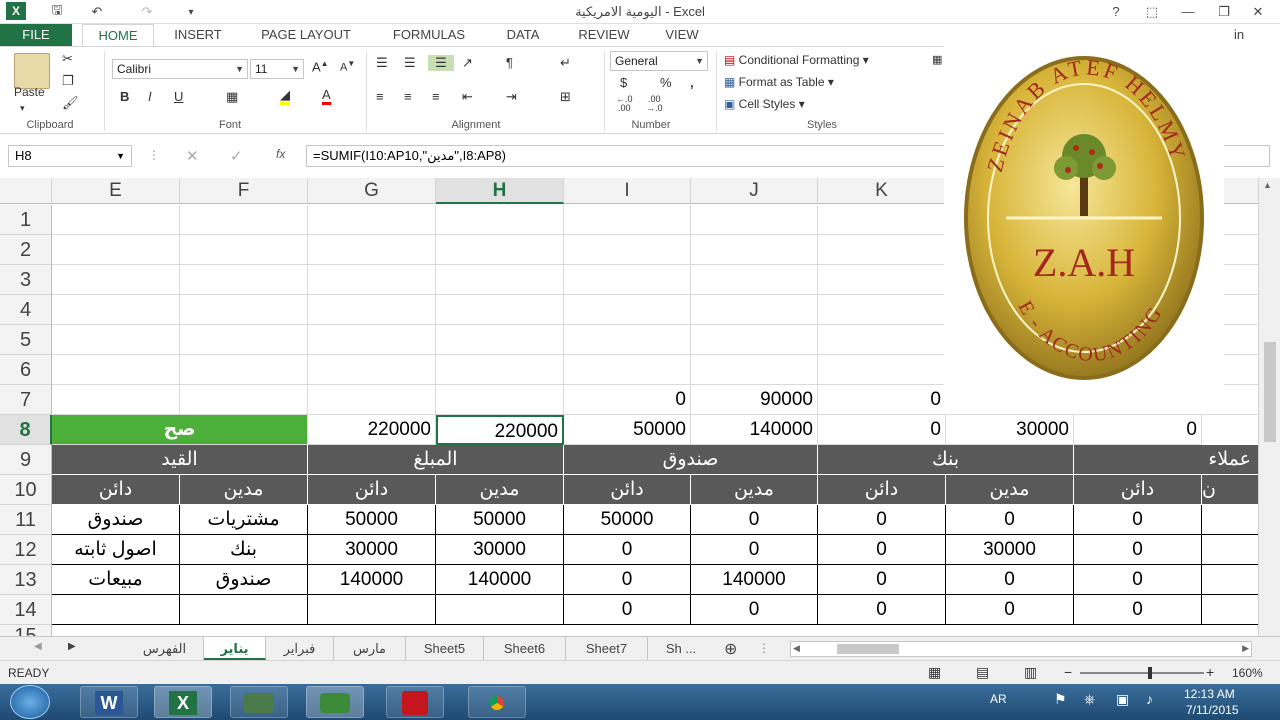  What do you see at coordinates (754, 520) in the screenshot?
I see `cell-j11: 0` at bounding box center [754, 520].